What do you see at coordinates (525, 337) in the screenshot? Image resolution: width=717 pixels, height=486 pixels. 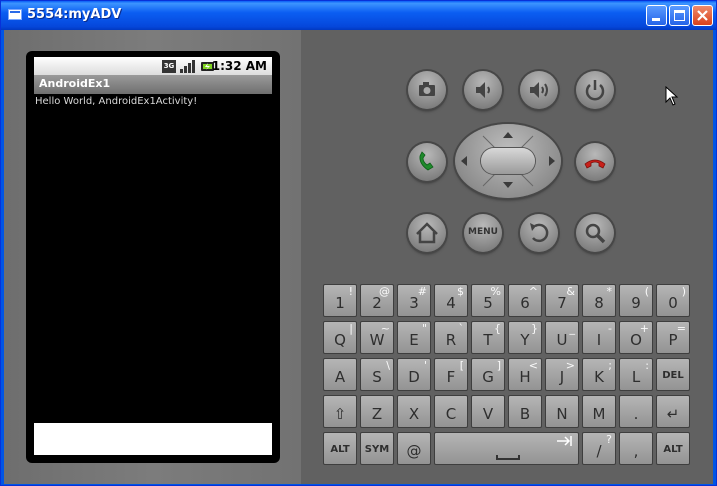 I see `key-1-5: Y}` at bounding box center [525, 337].